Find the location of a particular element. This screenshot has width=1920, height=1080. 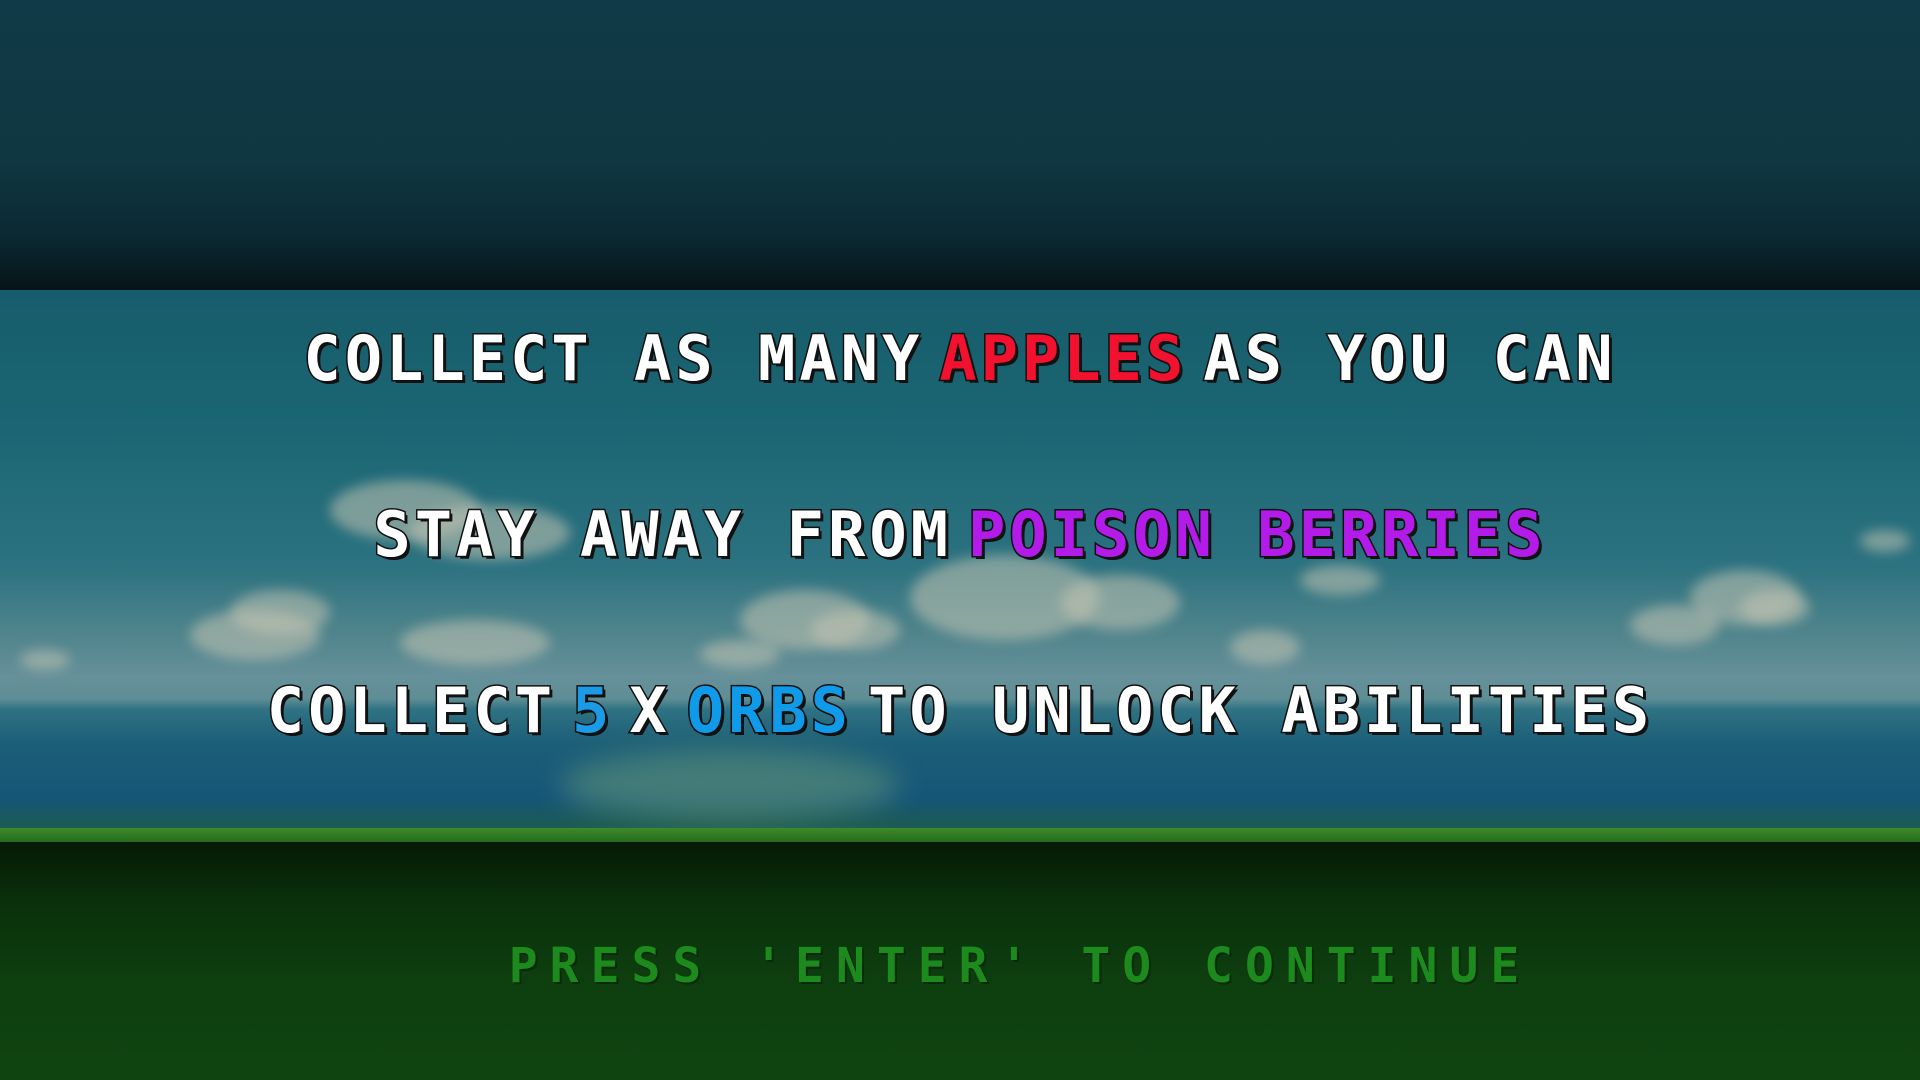

horizon-glow is located at coordinates (730, 785).